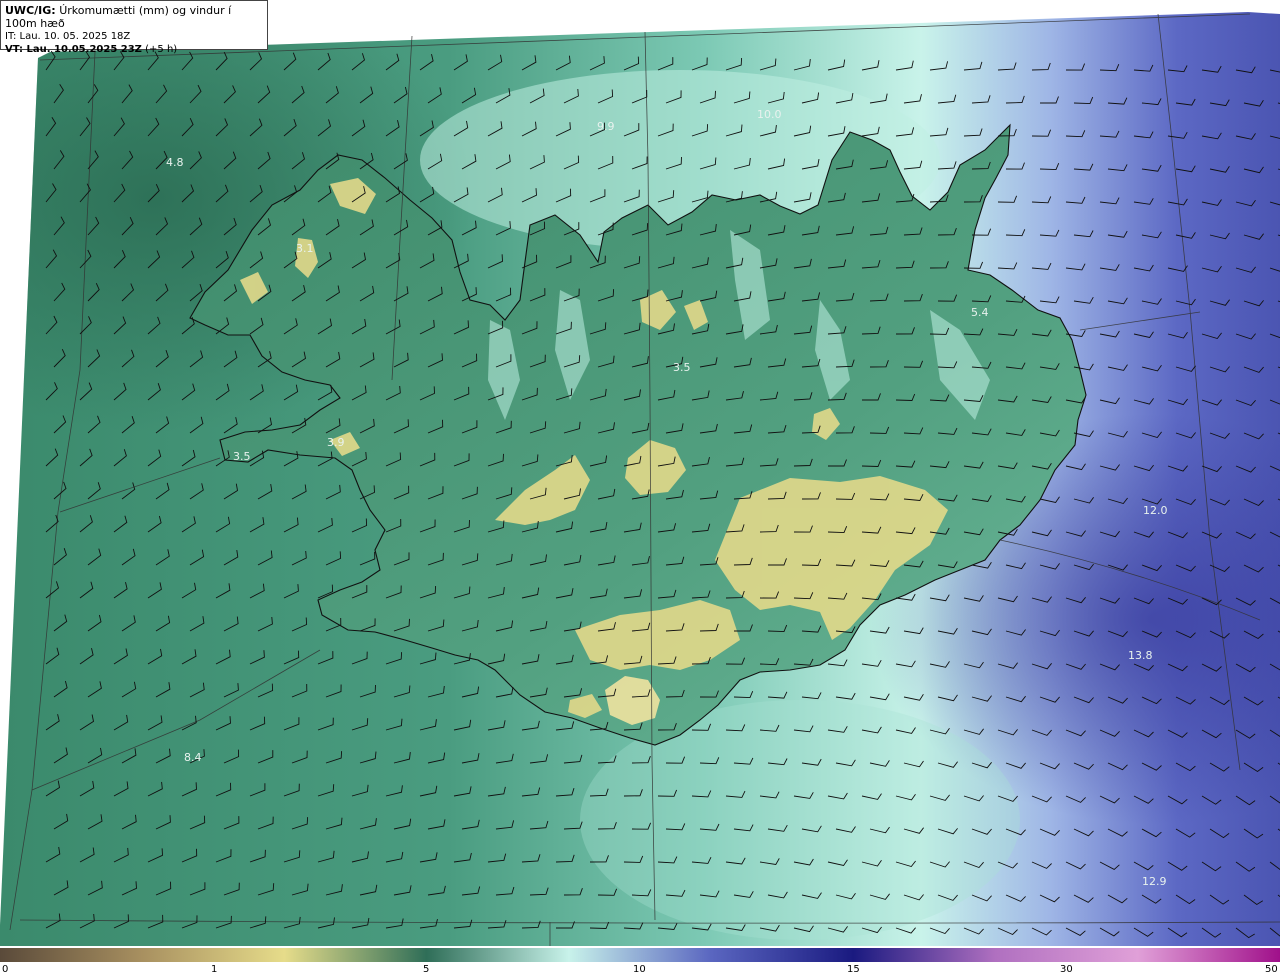 This screenshot has height=978, width=1280. I want to click on colorbar-tick: 0, so click(5, 969).